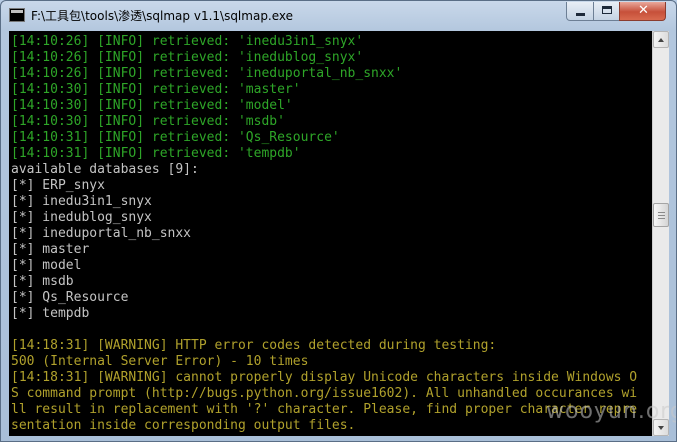  What do you see at coordinates (661, 428) in the screenshot?
I see `arrow-down-icon` at bounding box center [661, 428].